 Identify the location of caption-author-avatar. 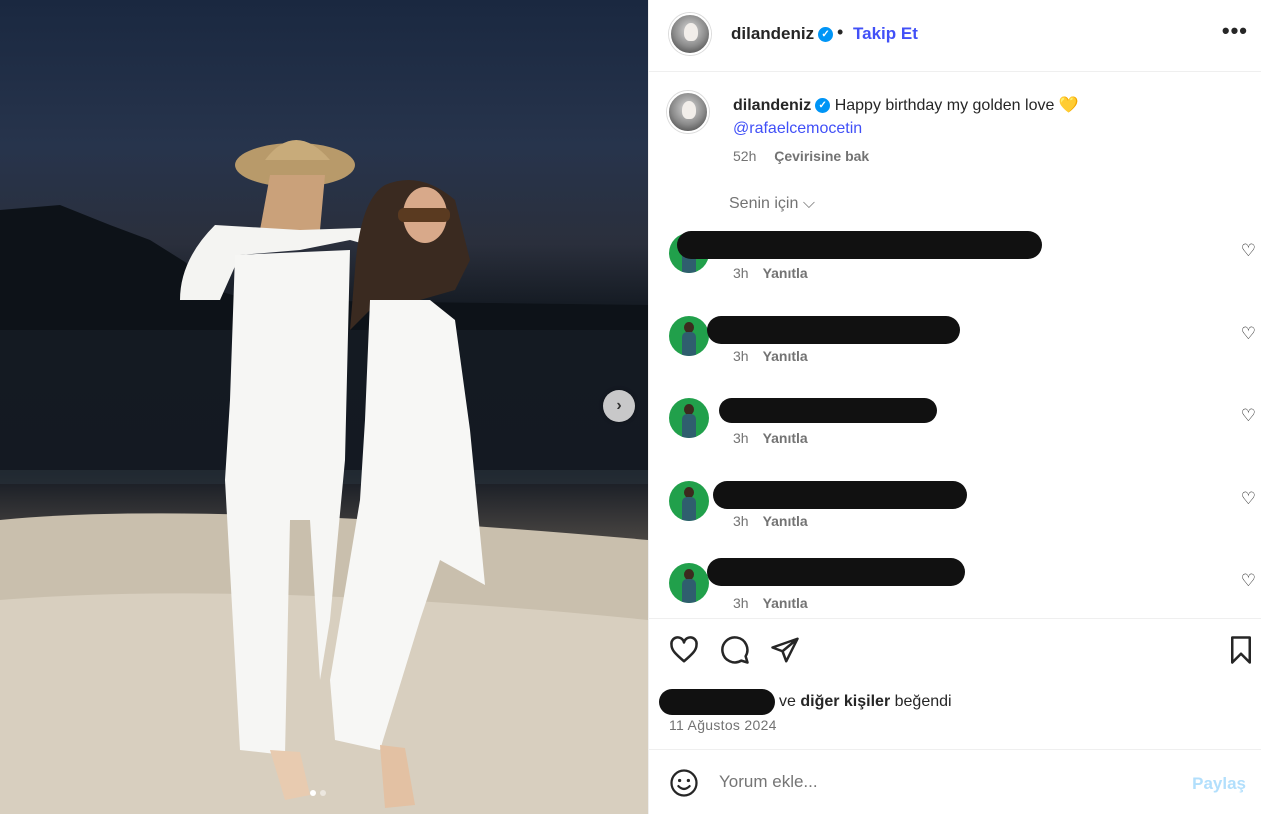
(688, 112).